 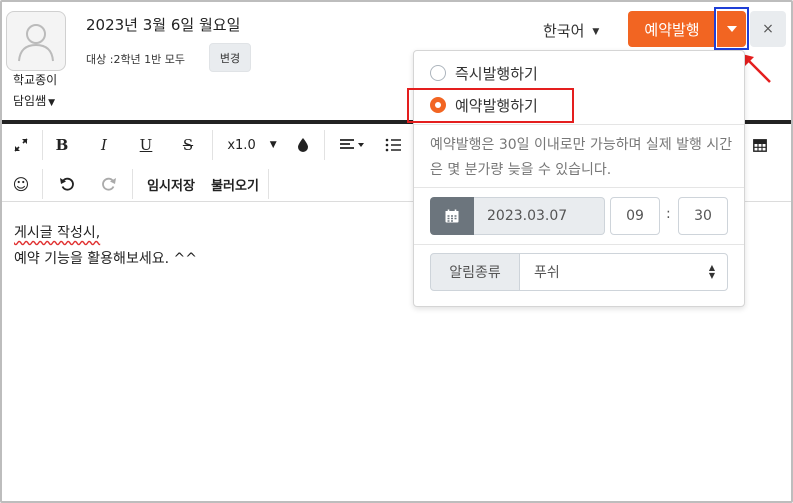 I want to click on ink-drop-icon, so click(x=303, y=145).